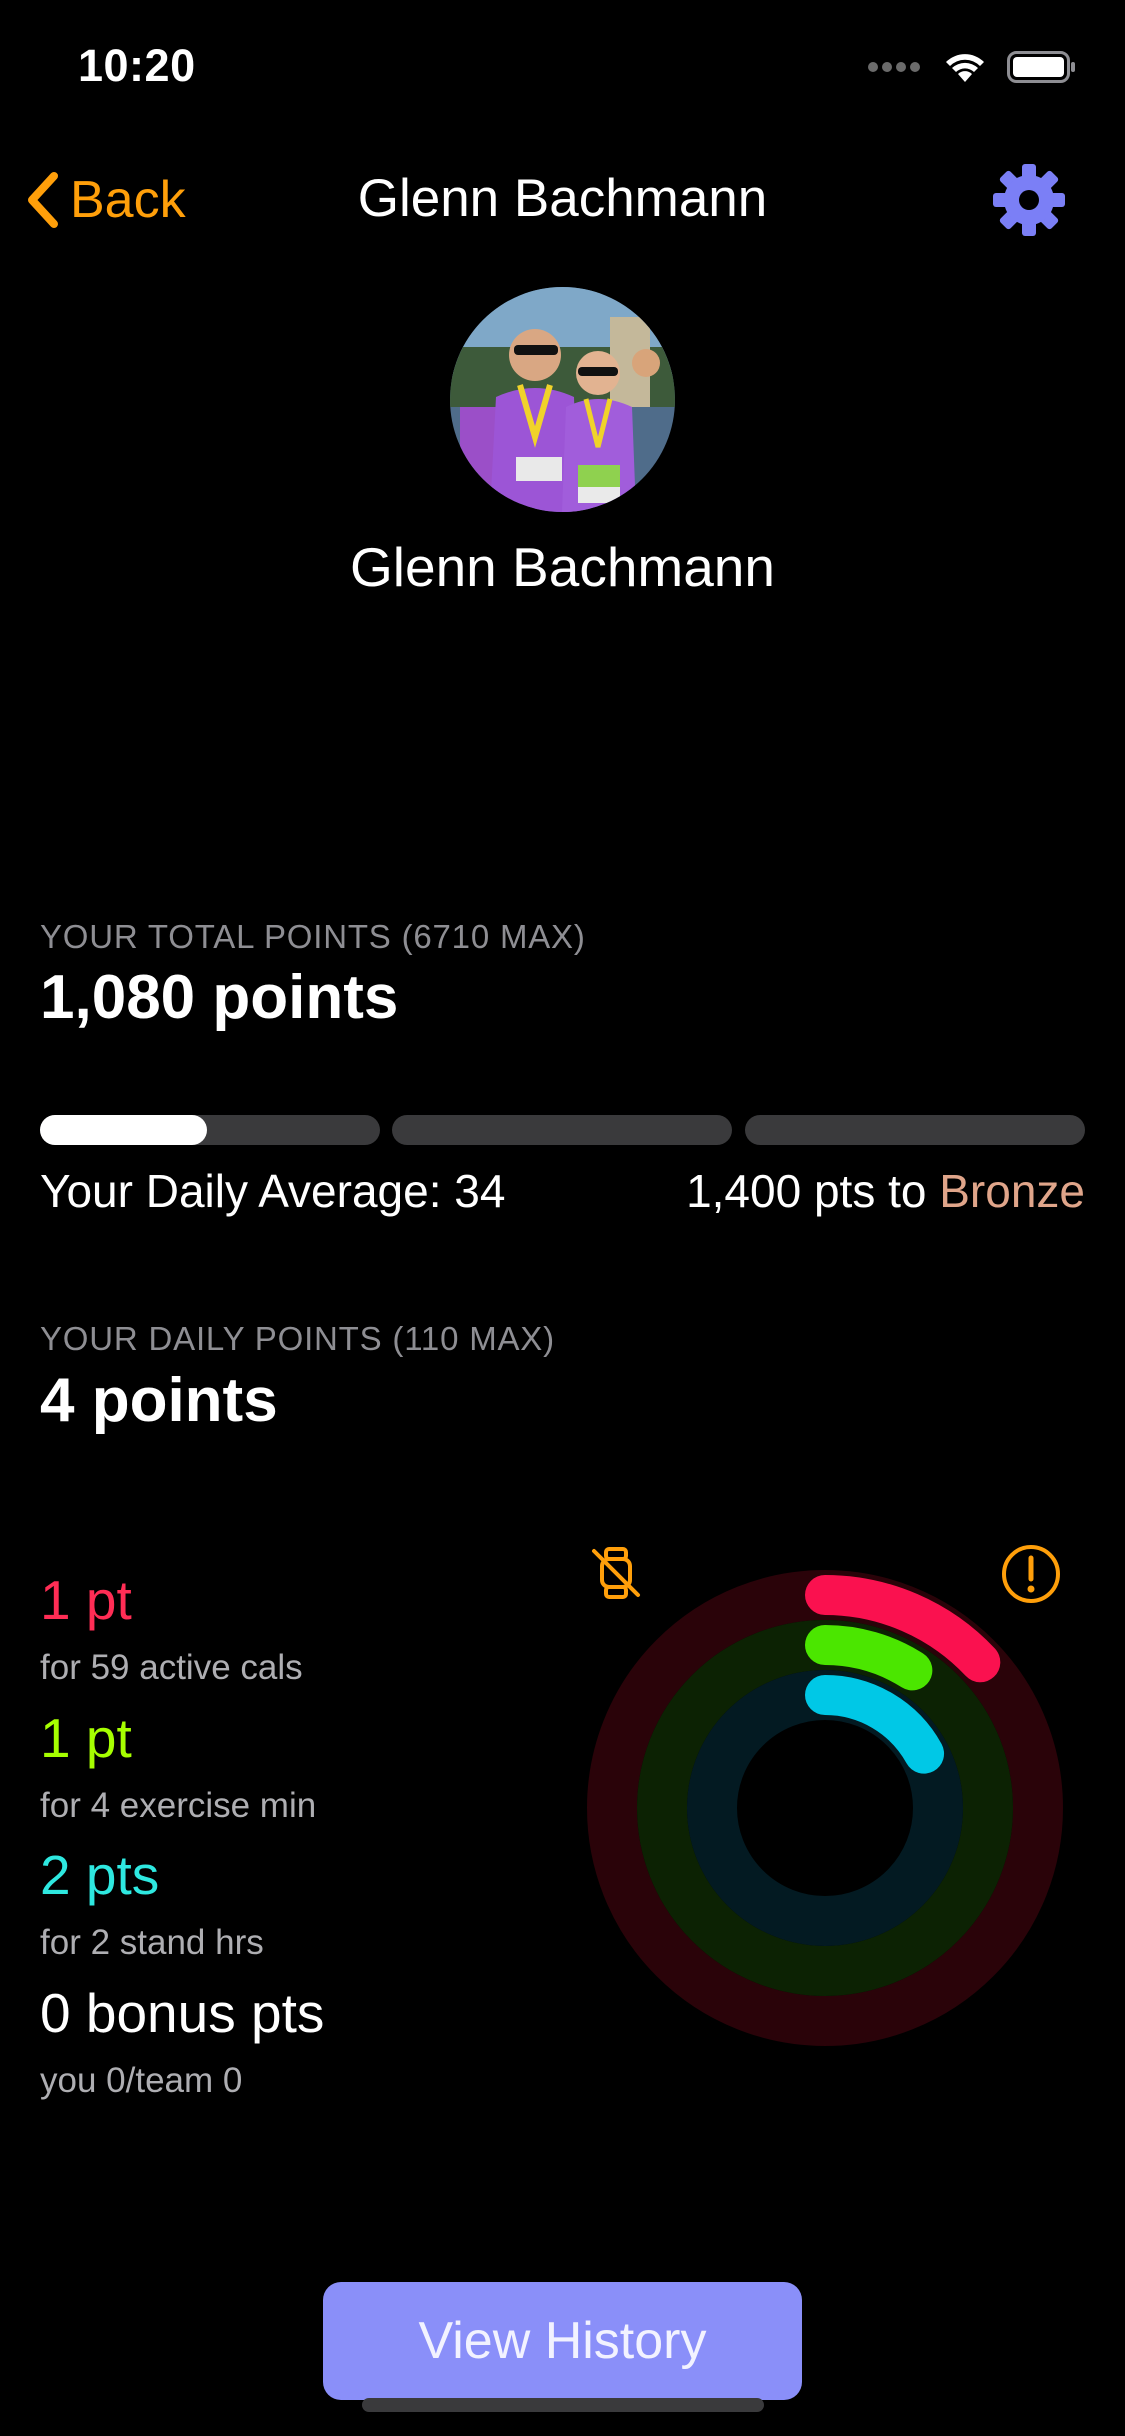 The height and width of the screenshot is (2436, 1125). I want to click on move-points: 1 pt, so click(86, 1600).